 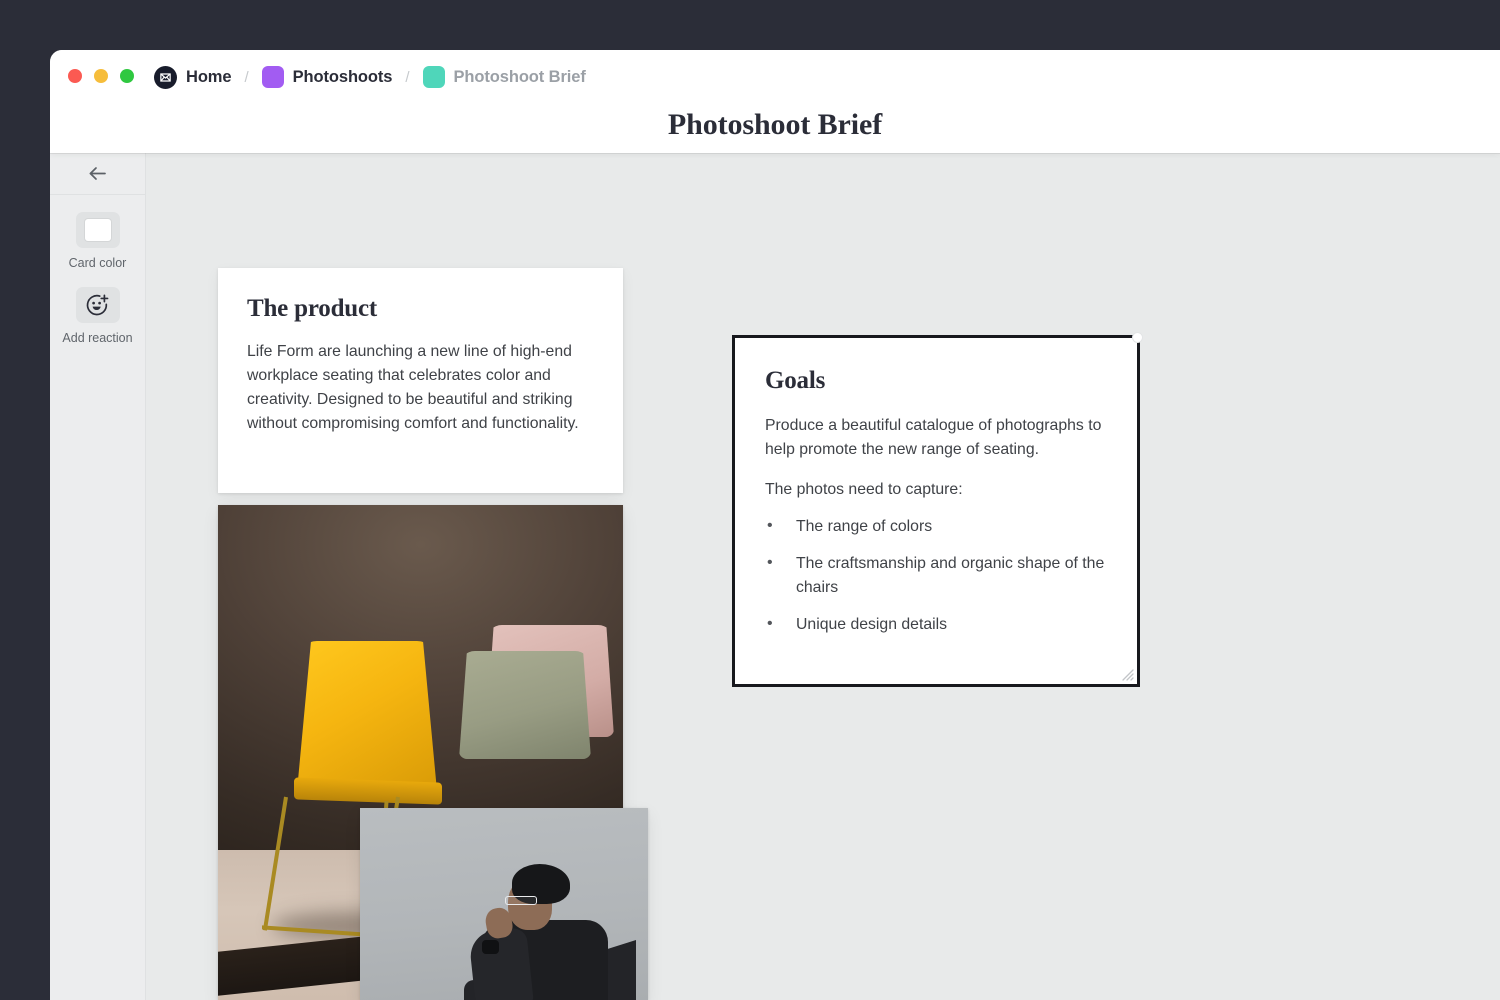 What do you see at coordinates (127, 76) in the screenshot?
I see `maximize-window-button` at bounding box center [127, 76].